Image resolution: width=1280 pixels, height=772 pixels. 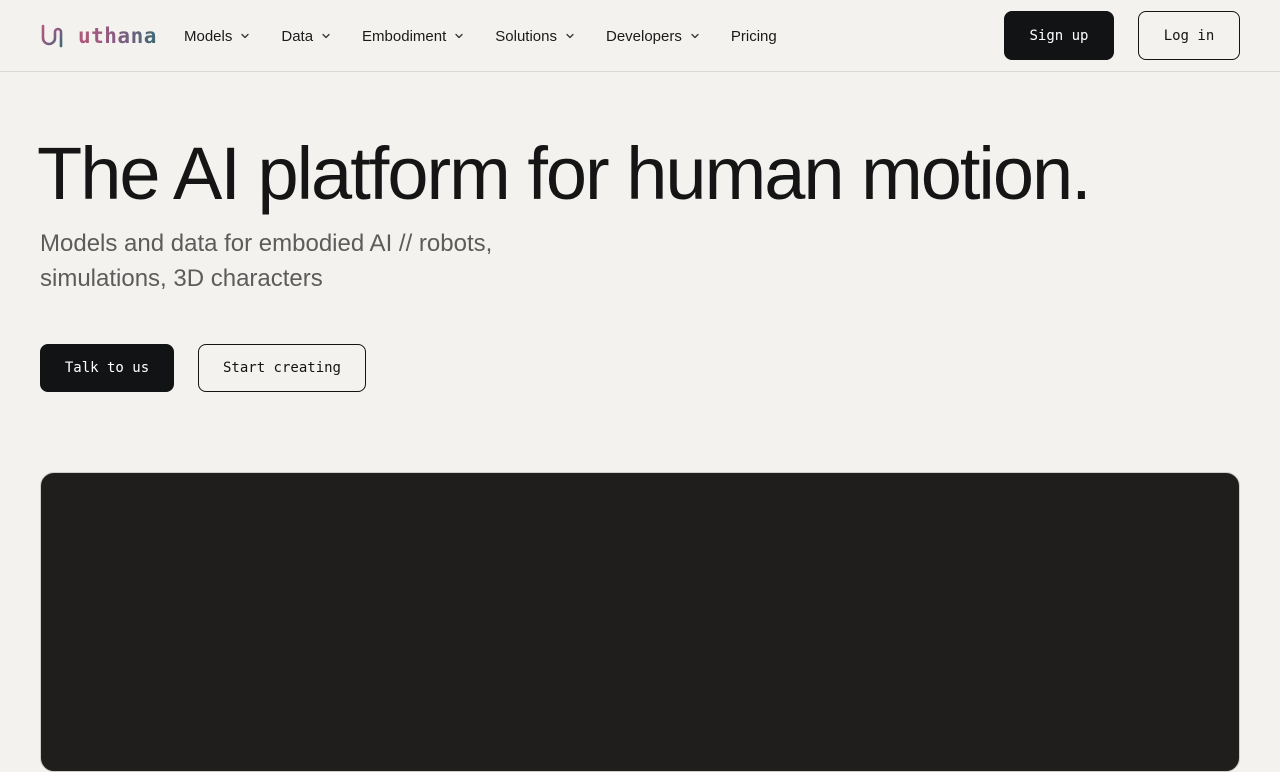 What do you see at coordinates (107, 368) in the screenshot?
I see `talk-to-us-button: Talk to us` at bounding box center [107, 368].